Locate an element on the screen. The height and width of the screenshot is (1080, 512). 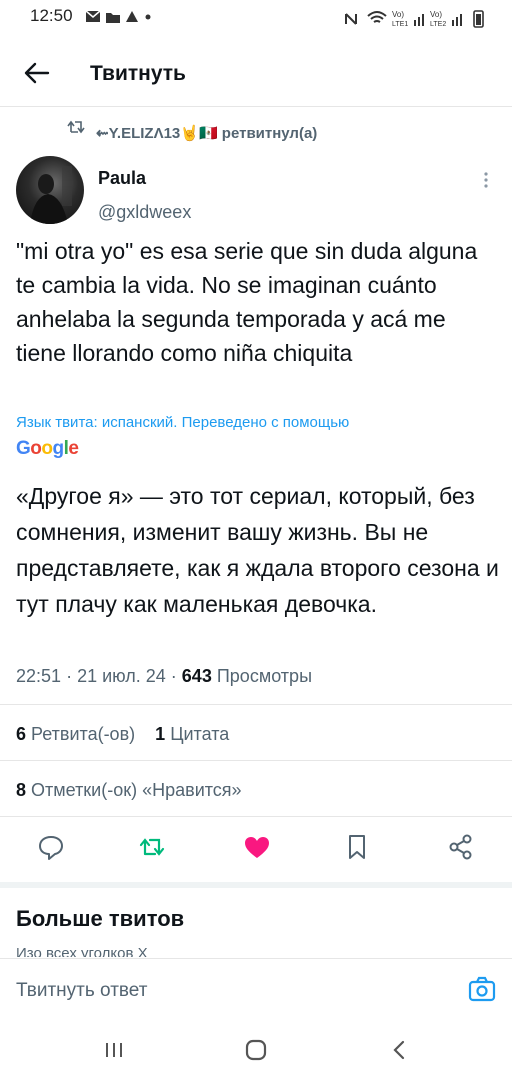
camera-icon is located at coordinates (482, 989).